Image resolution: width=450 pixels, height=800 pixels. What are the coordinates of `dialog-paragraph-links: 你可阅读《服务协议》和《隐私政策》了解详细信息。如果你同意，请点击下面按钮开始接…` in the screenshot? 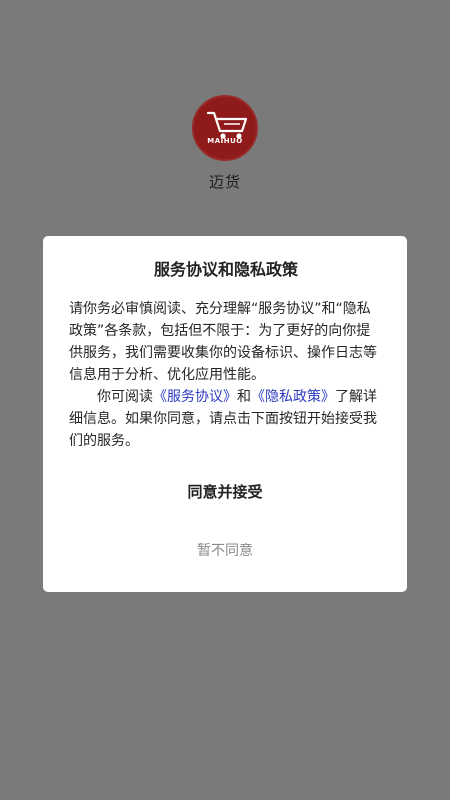 It's located at (226, 419).